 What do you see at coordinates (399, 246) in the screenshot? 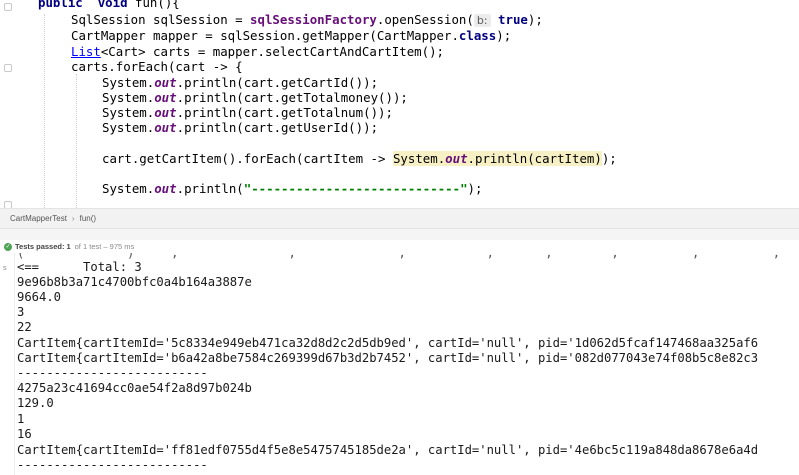
I see `test-status-bar: ✓ Tests passed: 1 of 1 test – 975 ms` at bounding box center [399, 246].